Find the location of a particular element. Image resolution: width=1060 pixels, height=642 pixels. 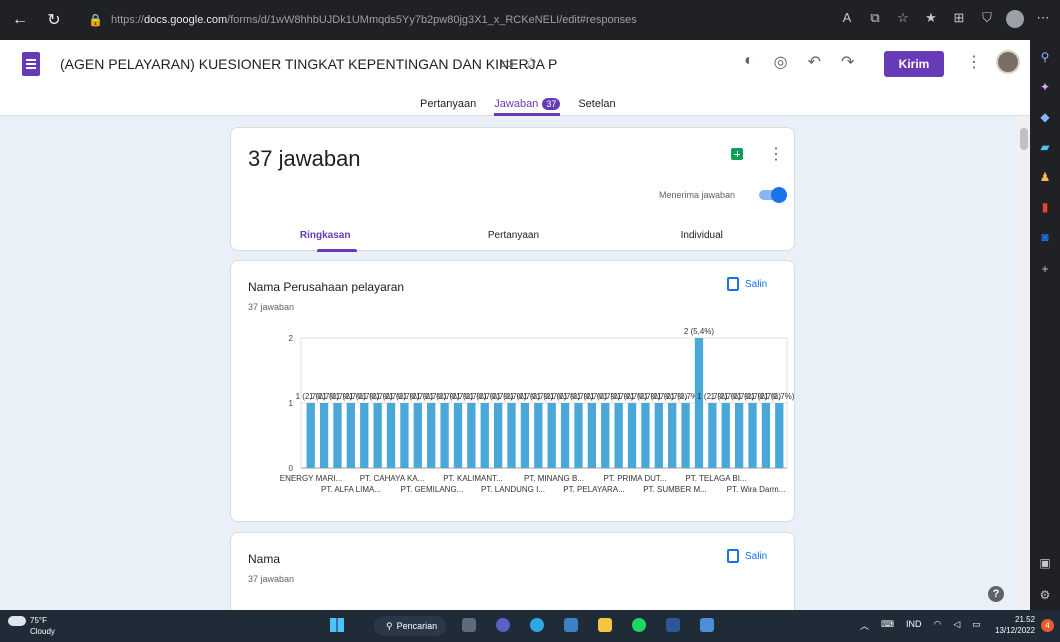

preview-eye-icon: ◎ is located at coordinates (781, 62).